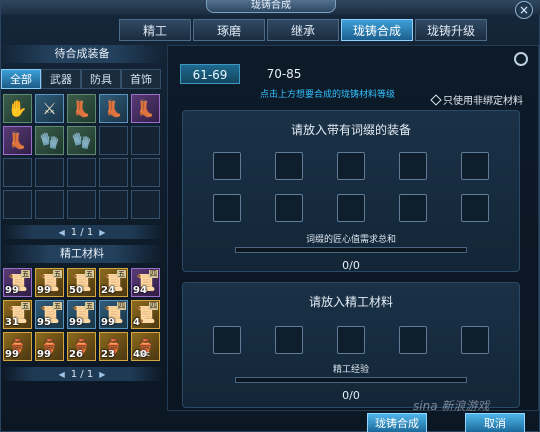  I want to click on unbound-only-checkbox: 只使用非绑定材料, so click(476, 99).